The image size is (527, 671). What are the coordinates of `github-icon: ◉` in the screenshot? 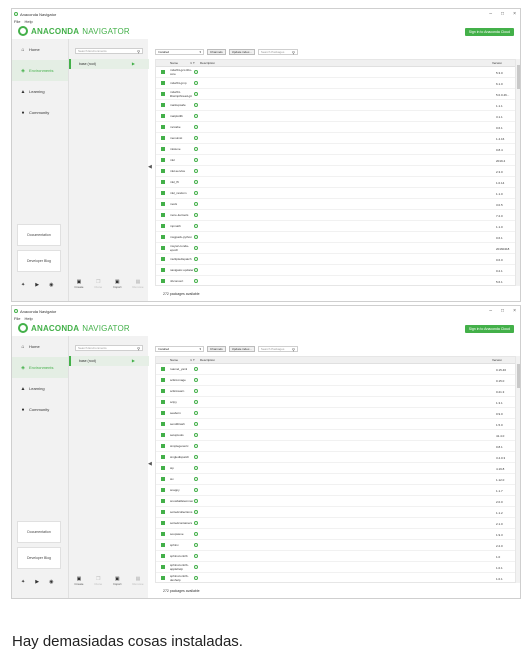 It's located at (51, 285).